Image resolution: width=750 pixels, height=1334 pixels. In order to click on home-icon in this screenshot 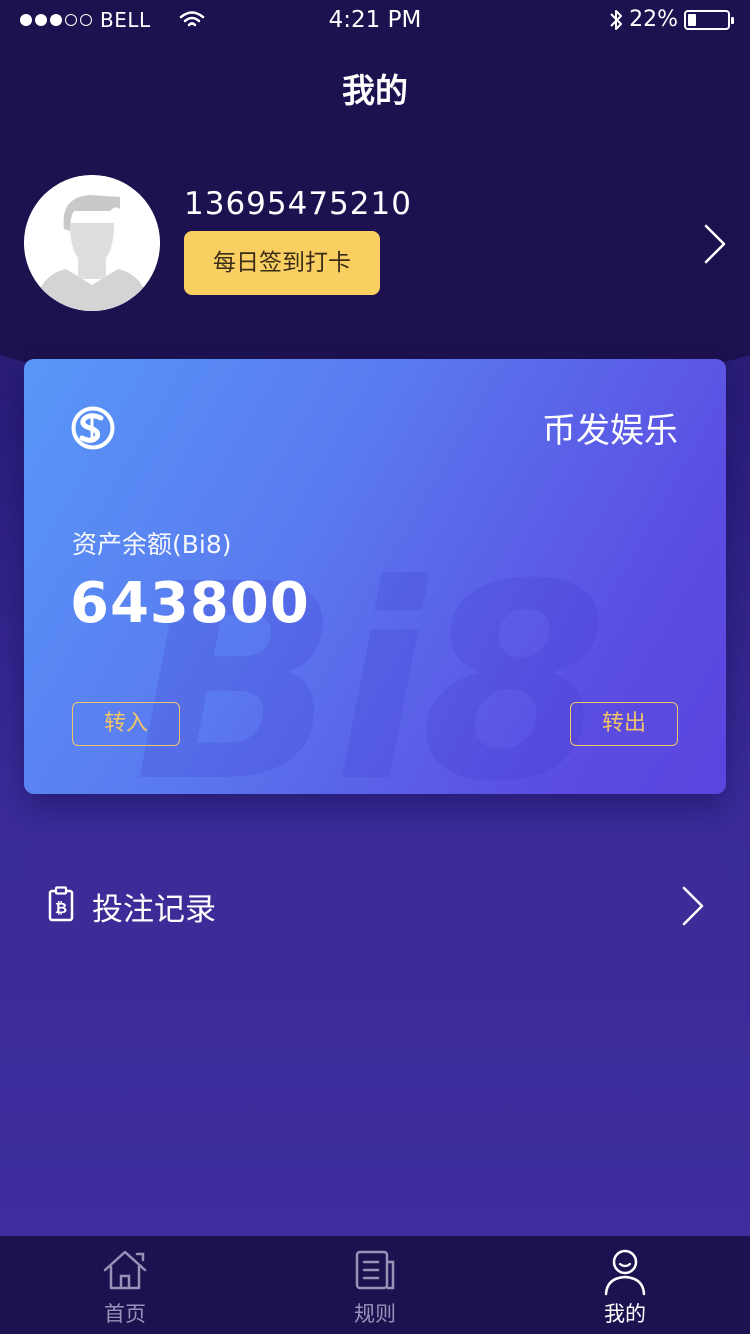, I will do `click(125, 1270)`.